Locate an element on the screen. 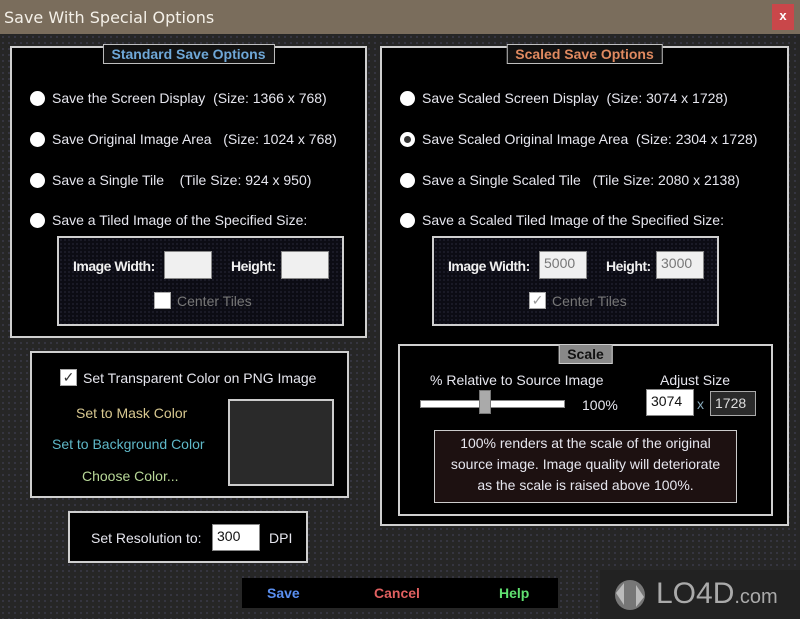 This screenshot has height=619, width=800. transparent-color-checkbox: ✓ is located at coordinates (68, 377).